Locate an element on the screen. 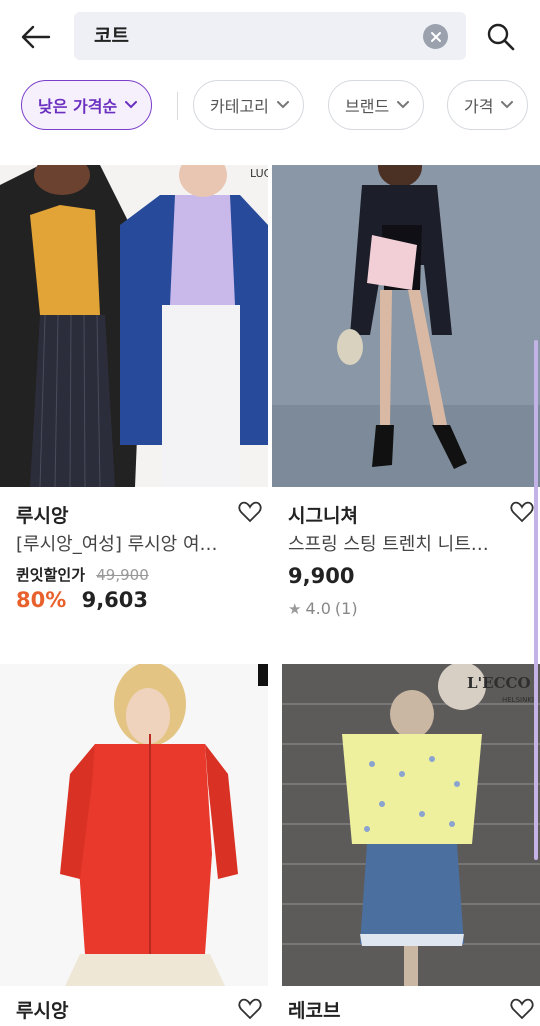 The image size is (540, 1026). rating-row: ★ 4.0 (1) is located at coordinates (323, 608).